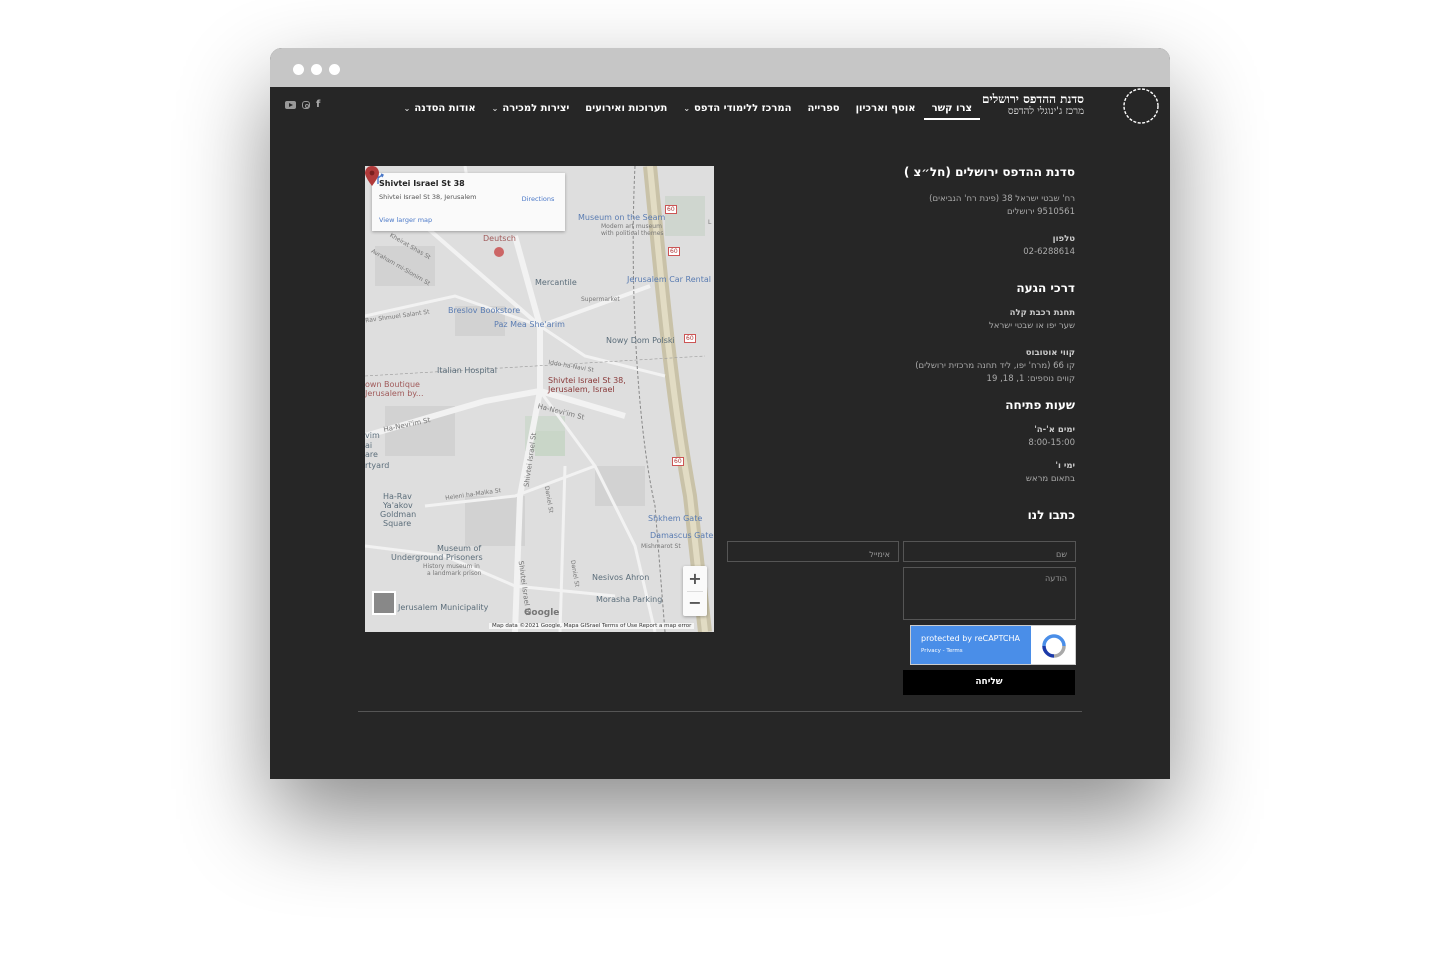 Image resolution: width=1440 pixels, height=971 pixels. I want to click on phone-value: 02-6288614, so click(925, 252).